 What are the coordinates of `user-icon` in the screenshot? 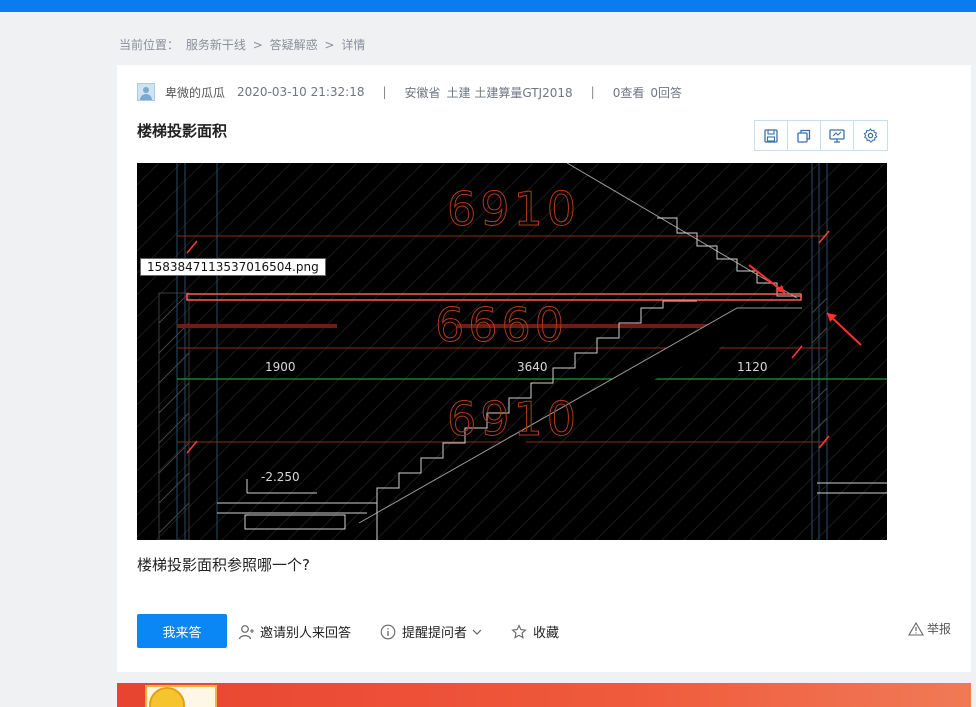 It's located at (246, 631).